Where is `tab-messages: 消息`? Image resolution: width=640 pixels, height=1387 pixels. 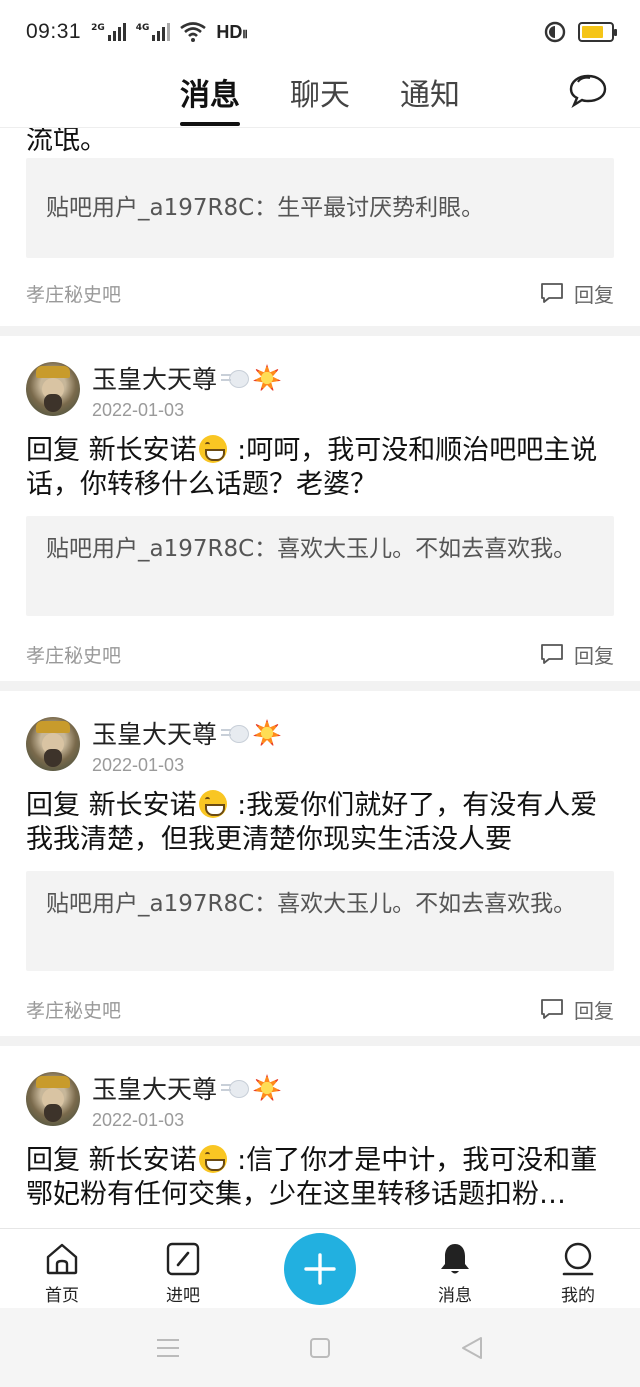
tab-messages: 消息 is located at coordinates (210, 92).